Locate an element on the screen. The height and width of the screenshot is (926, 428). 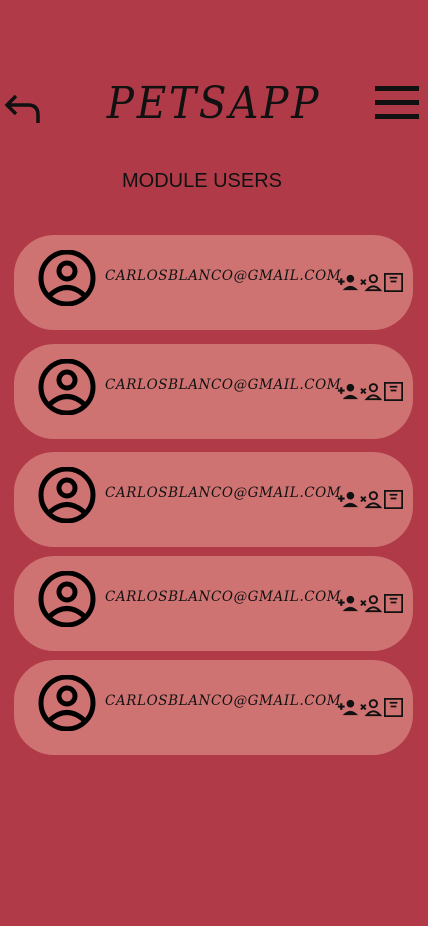
undo-arrow-icon is located at coordinates (22, 108).